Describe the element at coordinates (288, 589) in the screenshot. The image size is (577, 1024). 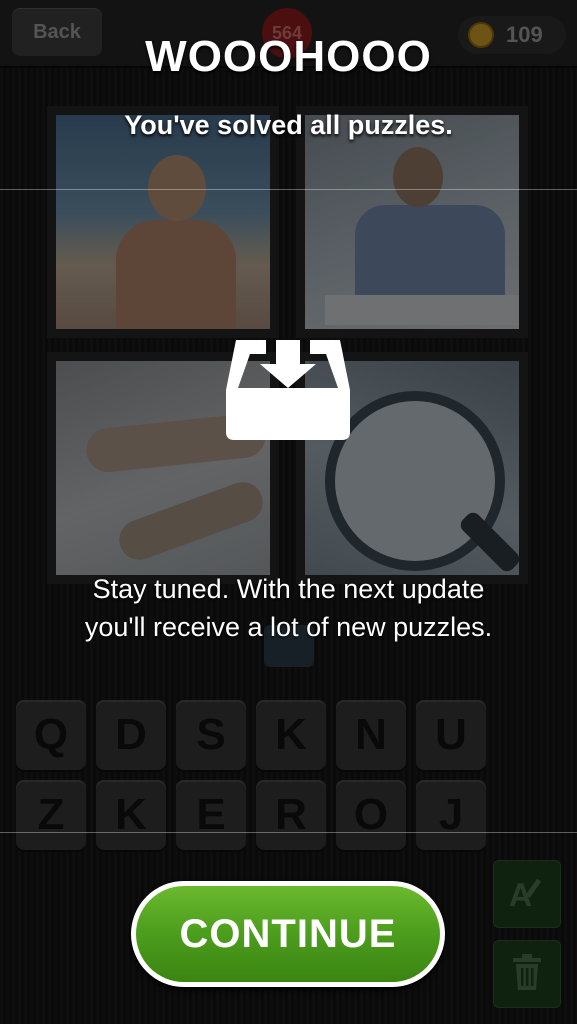
I see `message-line: Stay tuned. With the next update` at that location.